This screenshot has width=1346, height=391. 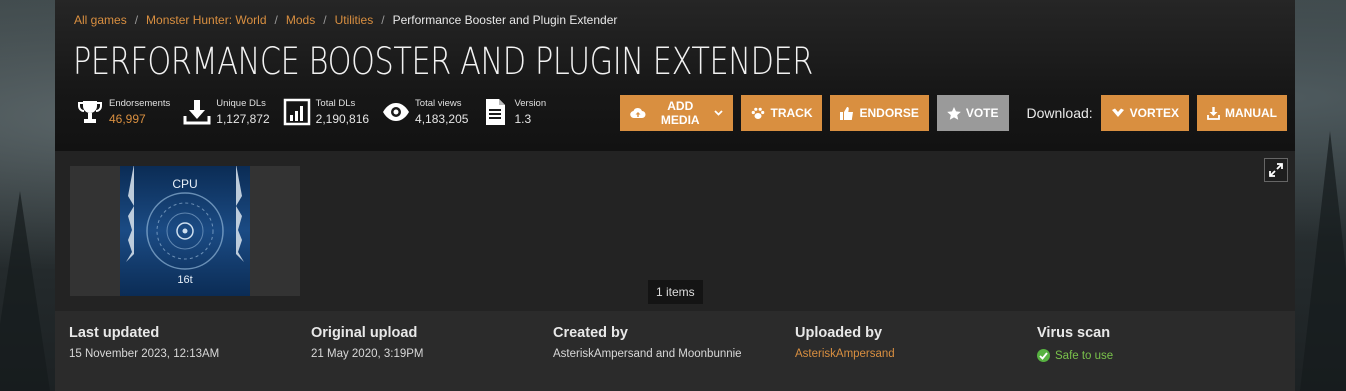 I want to click on breadcrumb-all-games: All games, so click(x=100, y=20).